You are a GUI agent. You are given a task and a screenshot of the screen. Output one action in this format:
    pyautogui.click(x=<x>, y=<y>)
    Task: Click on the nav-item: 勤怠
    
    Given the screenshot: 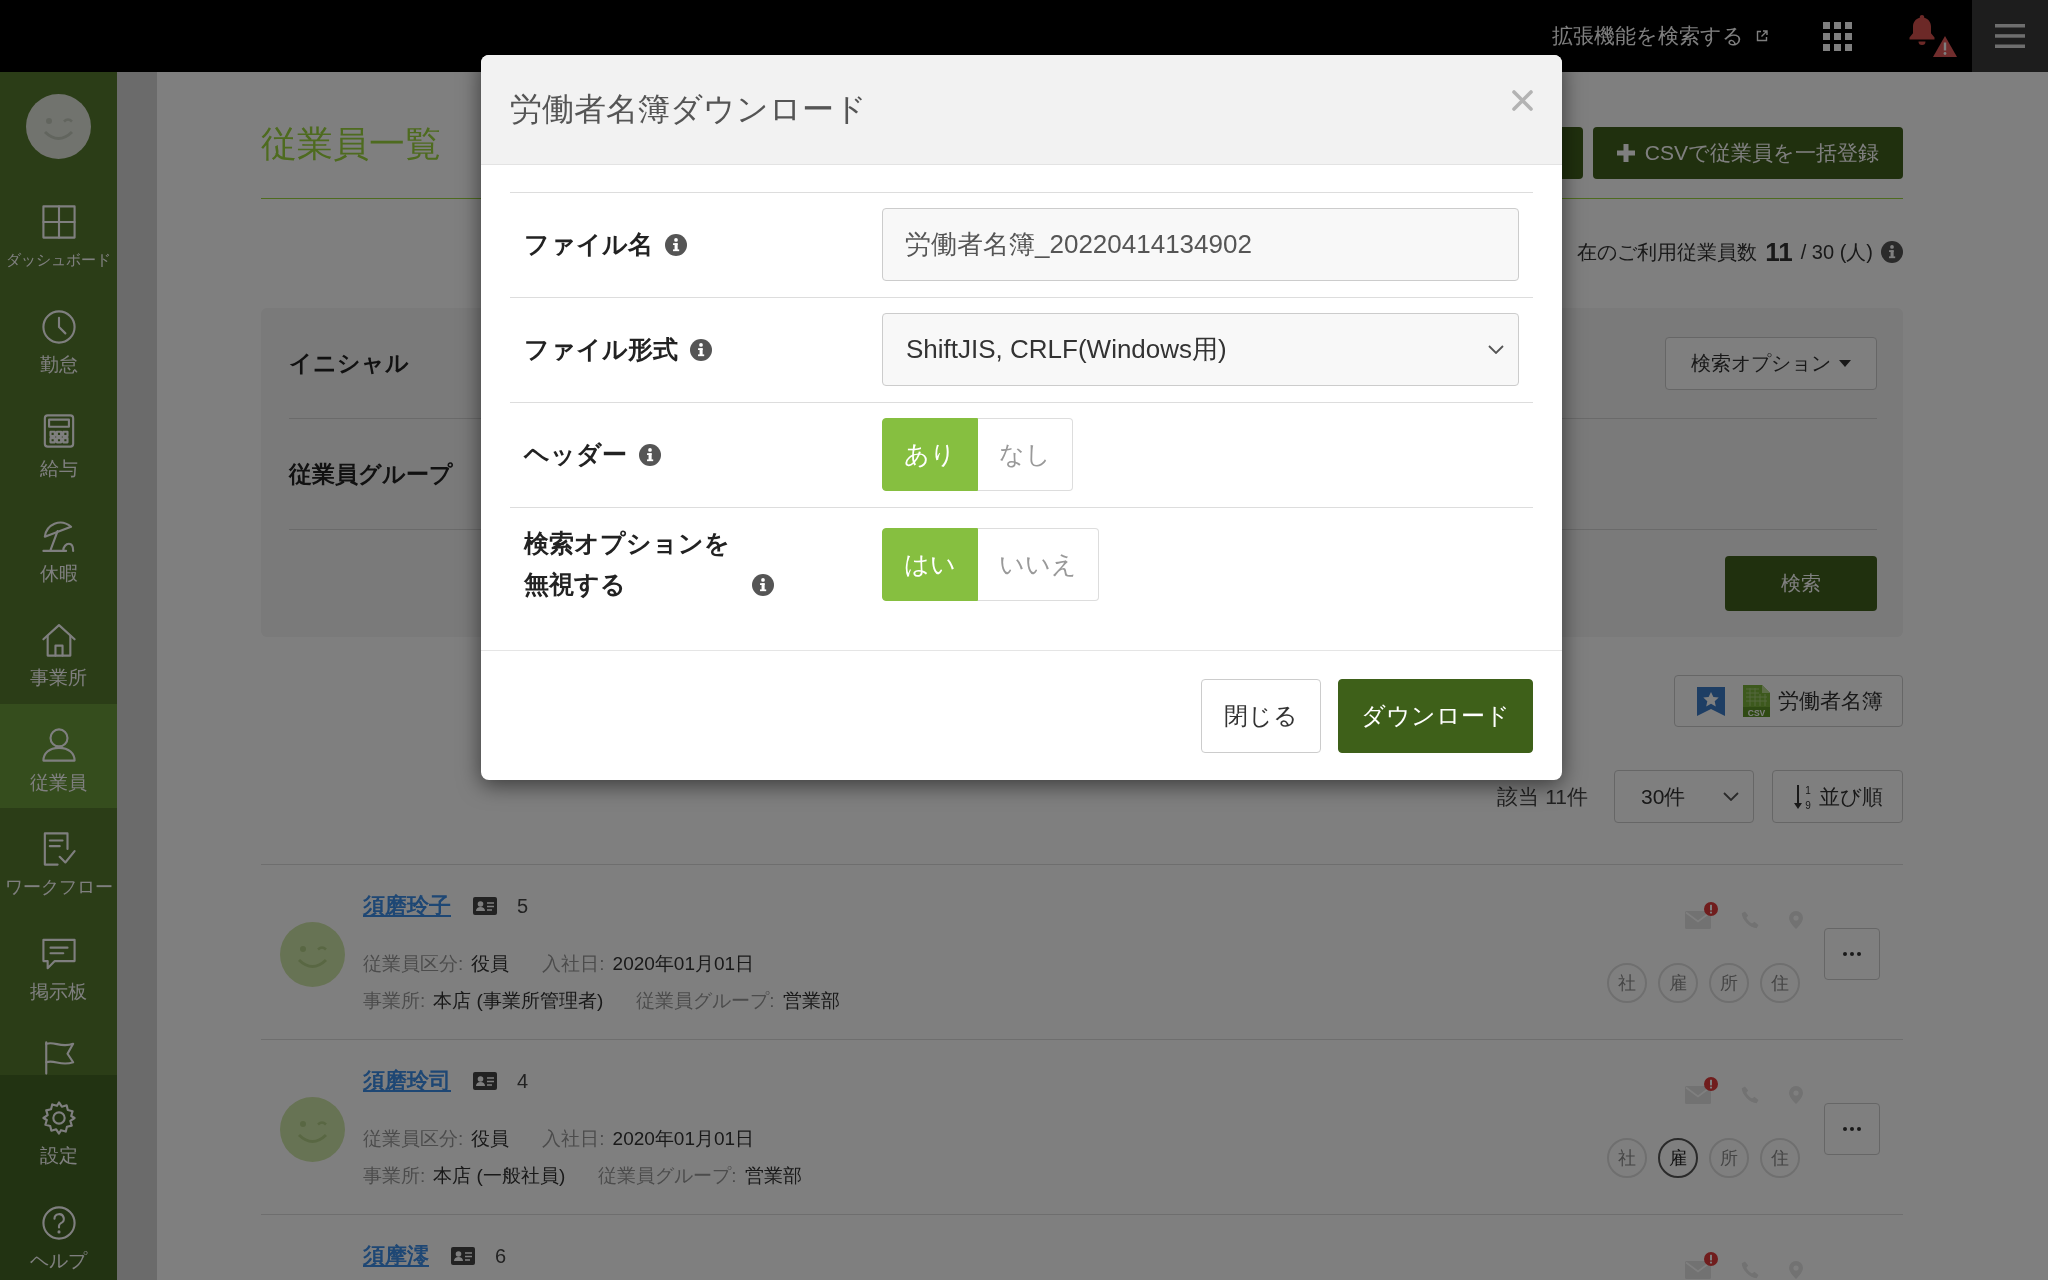 What is the action you would take?
    pyautogui.click(x=58, y=337)
    